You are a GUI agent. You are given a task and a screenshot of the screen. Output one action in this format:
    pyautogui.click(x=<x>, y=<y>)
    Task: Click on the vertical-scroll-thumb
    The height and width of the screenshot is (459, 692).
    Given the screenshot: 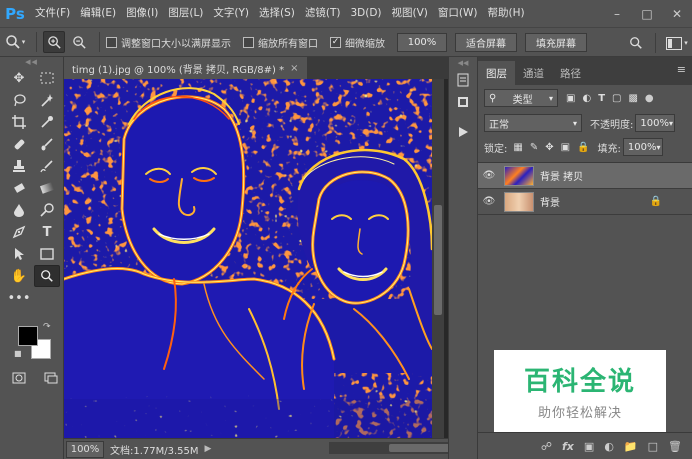 What is the action you would take?
    pyautogui.click(x=438, y=260)
    